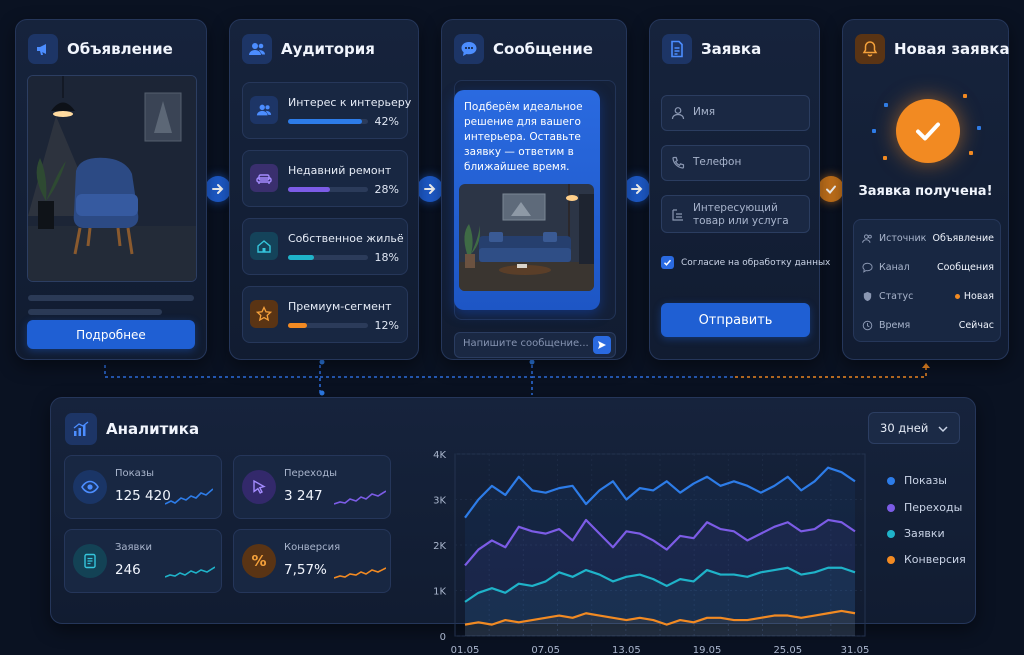  What do you see at coordinates (111, 334) in the screenshot?
I see `more-button: Подробнее` at bounding box center [111, 334].